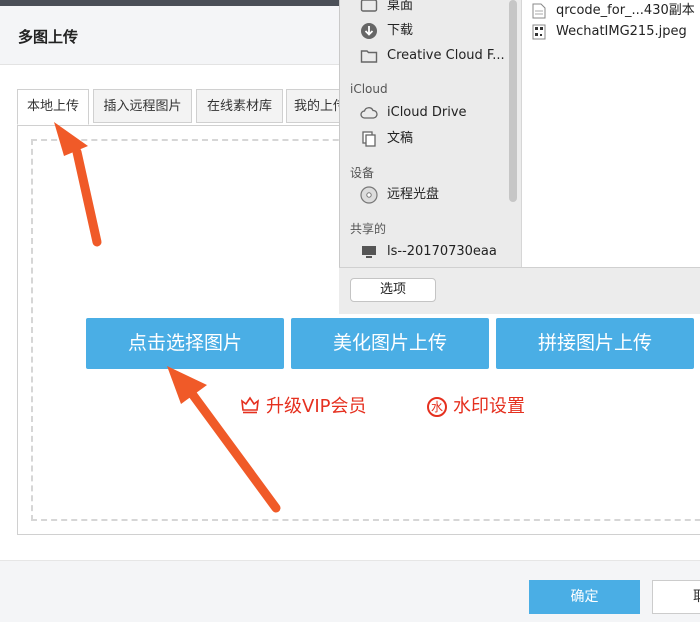  Describe the element at coordinates (369, 89) in the screenshot. I see `sidebar-header-icloud: iCloud` at that location.